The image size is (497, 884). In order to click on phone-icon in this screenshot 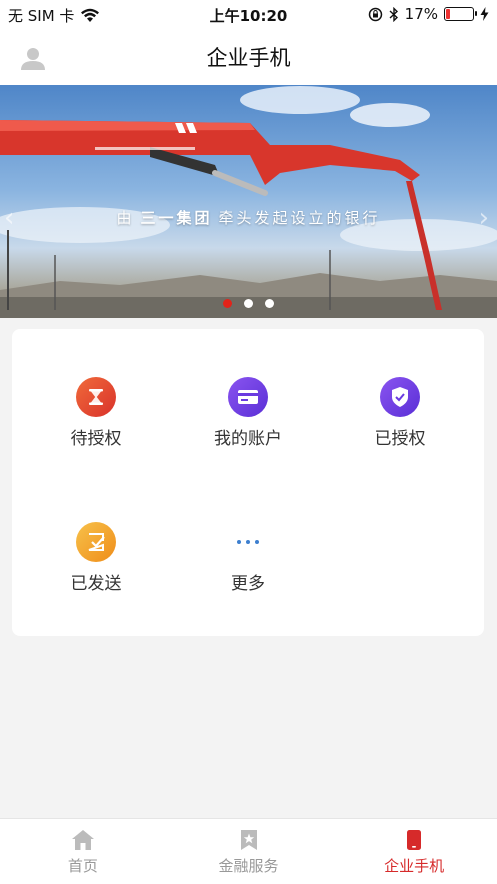, I will do `click(414, 840)`.